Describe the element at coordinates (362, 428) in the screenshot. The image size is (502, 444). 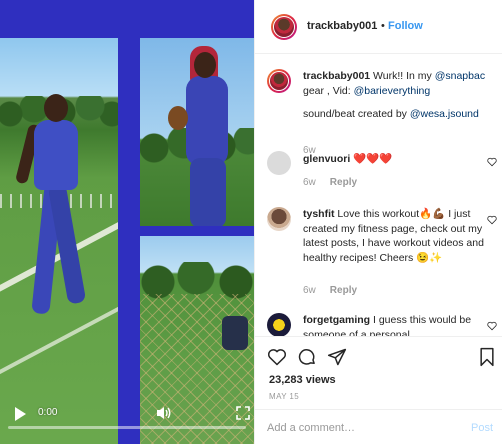
I see `add-comment-input` at that location.